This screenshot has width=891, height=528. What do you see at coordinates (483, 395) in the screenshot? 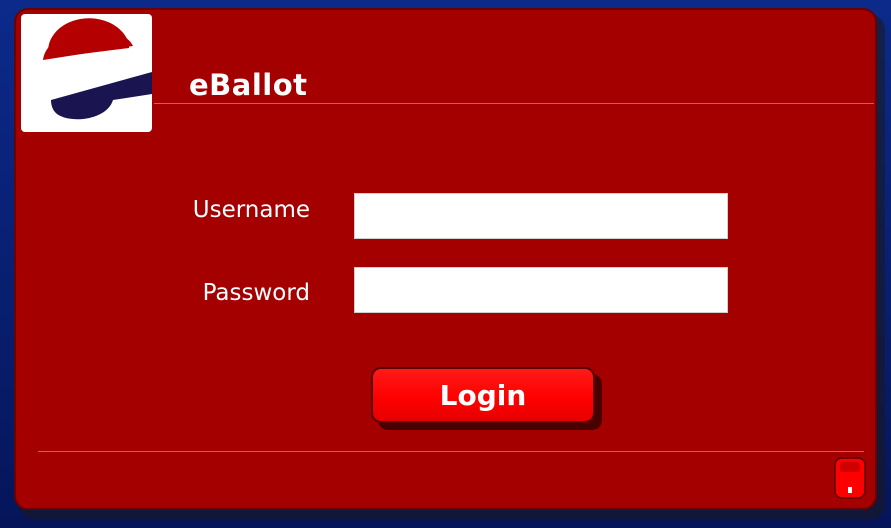
I see `login-button: Login` at bounding box center [483, 395].